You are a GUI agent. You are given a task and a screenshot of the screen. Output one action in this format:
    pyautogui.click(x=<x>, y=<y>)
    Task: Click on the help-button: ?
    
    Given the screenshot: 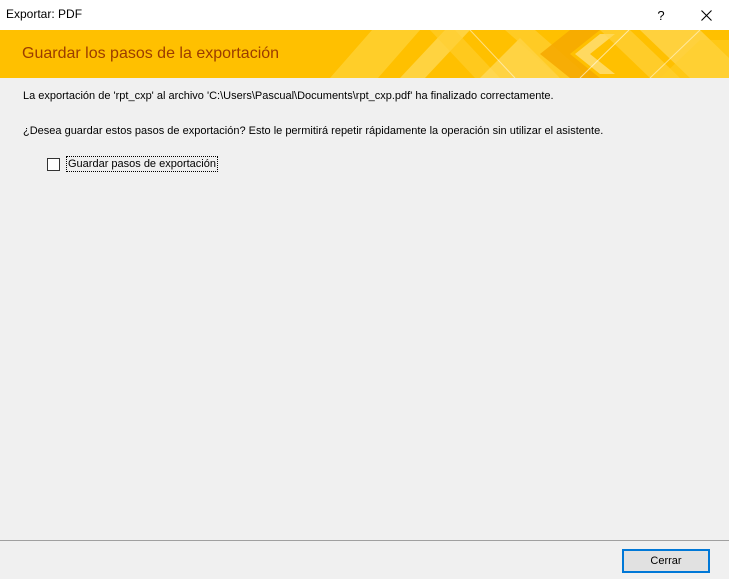 What is the action you would take?
    pyautogui.click(x=661, y=15)
    